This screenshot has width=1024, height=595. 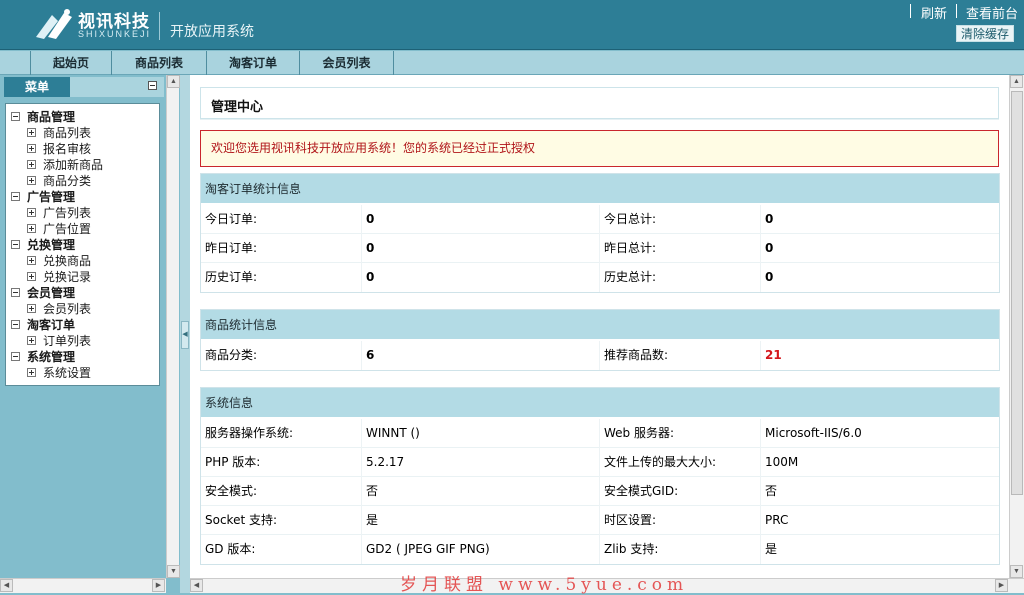 I want to click on table-row: 昨日订单: 0 昨日总计: 0, so click(x=600, y=248).